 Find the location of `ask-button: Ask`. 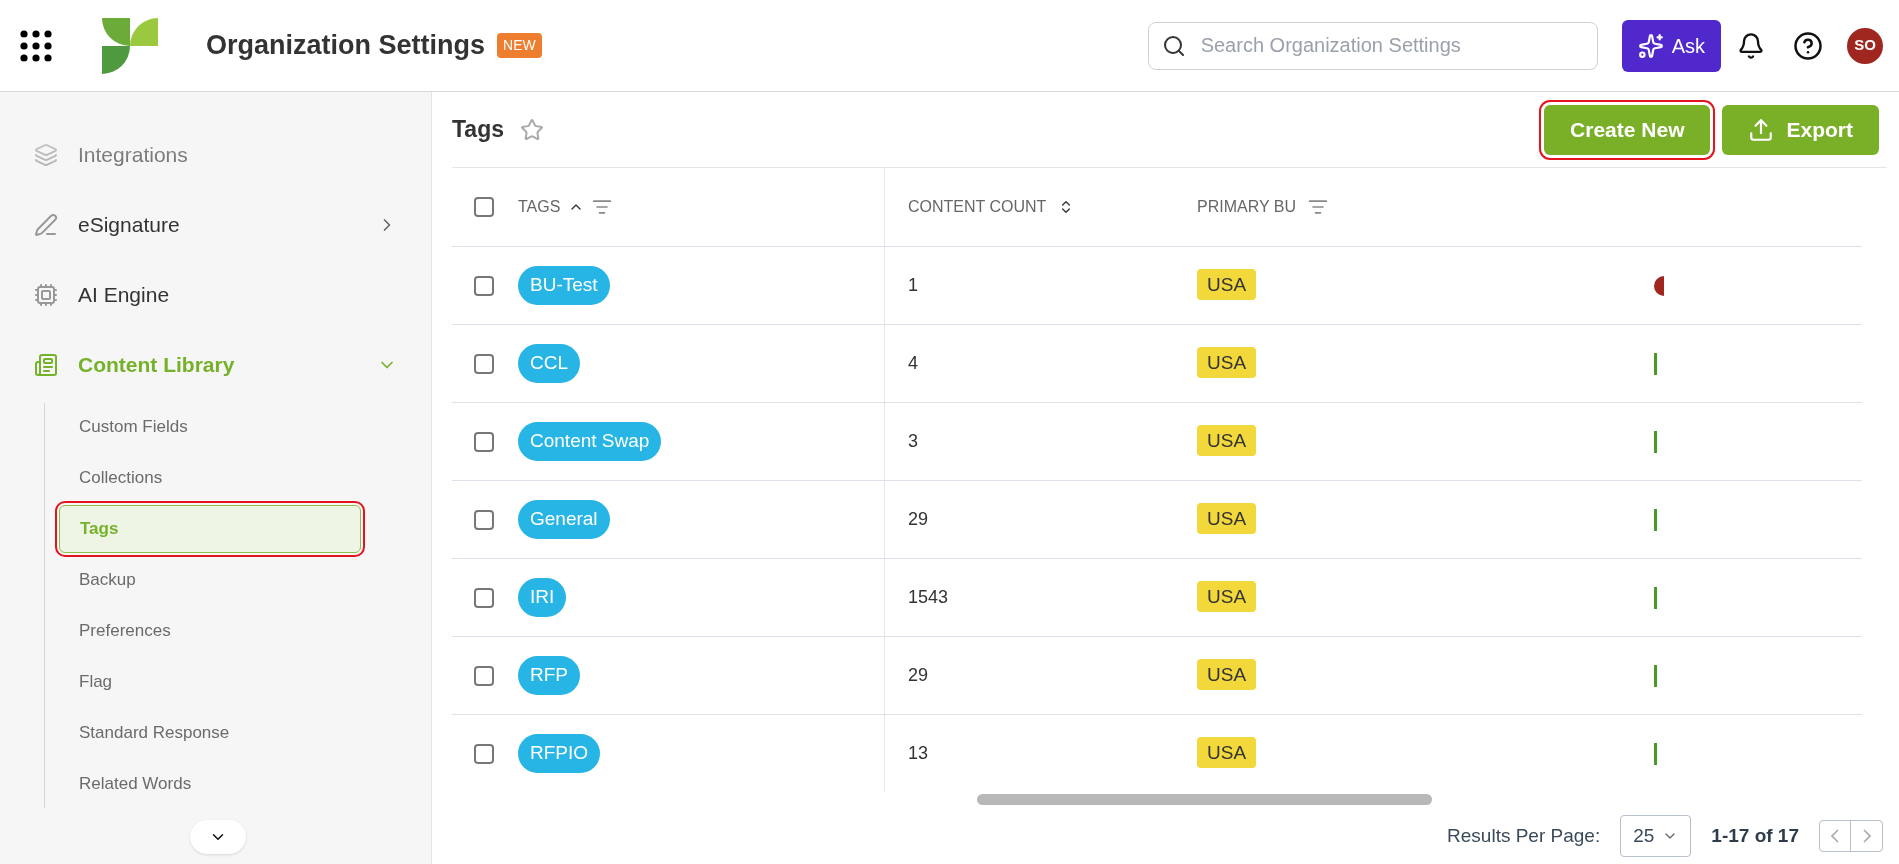

ask-button: Ask is located at coordinates (1671, 45).